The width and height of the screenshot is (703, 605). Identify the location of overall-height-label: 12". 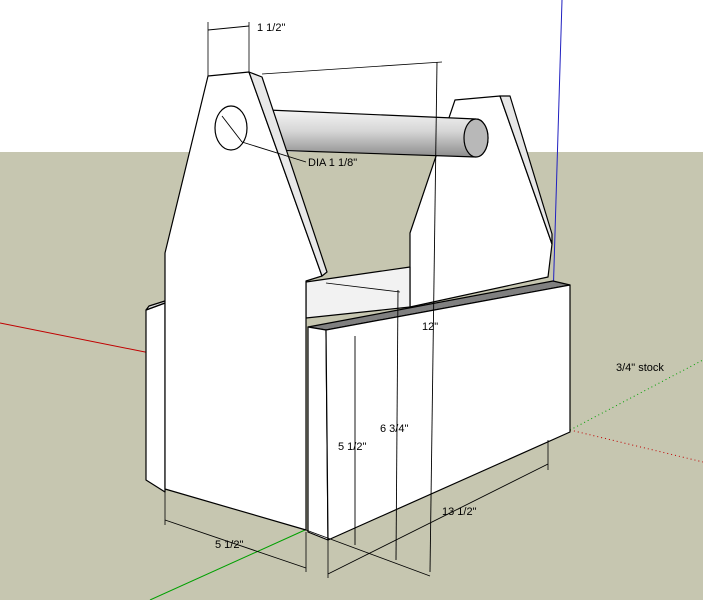
(430, 327).